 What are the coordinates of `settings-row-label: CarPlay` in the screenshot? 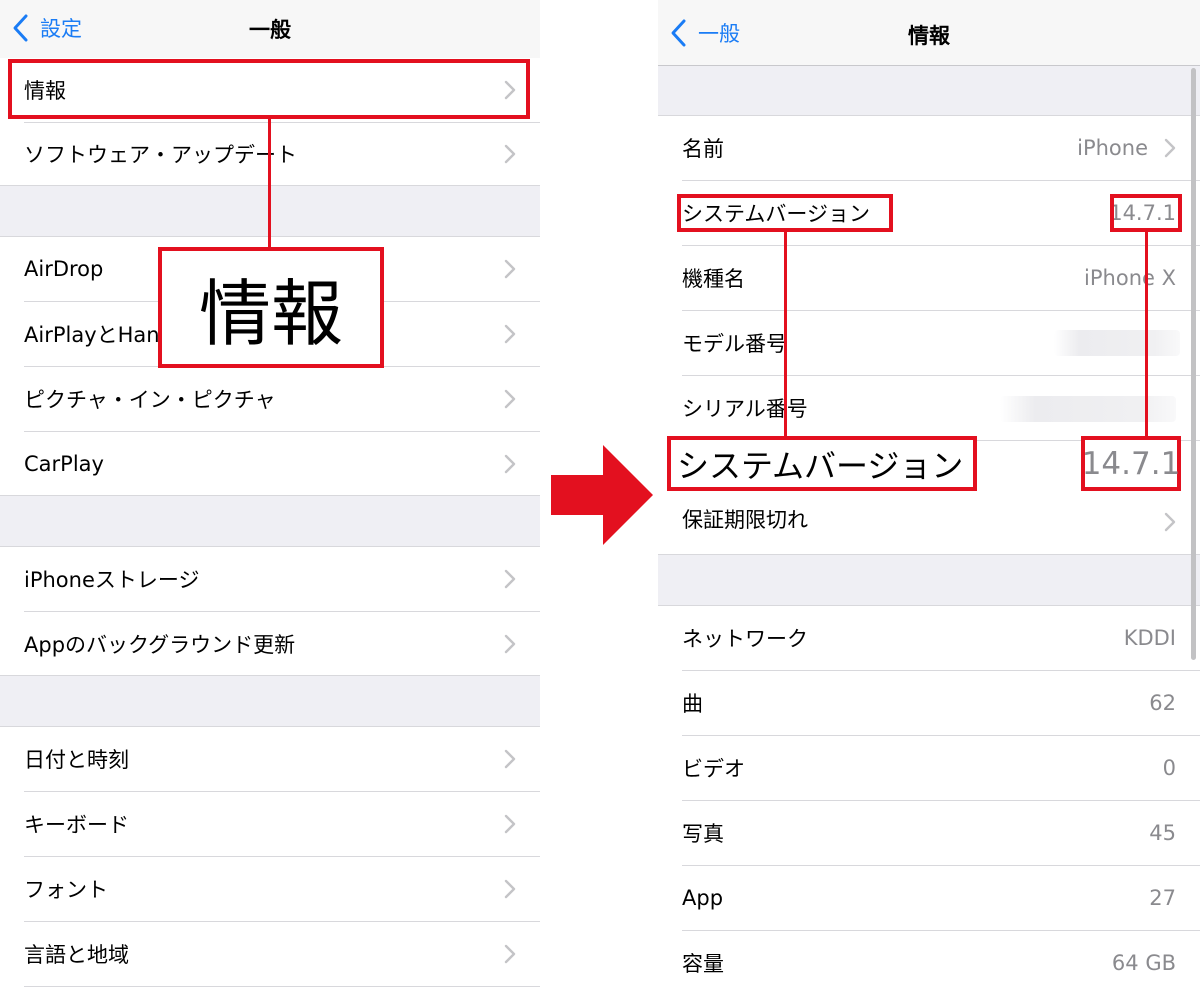 It's located at (64, 463).